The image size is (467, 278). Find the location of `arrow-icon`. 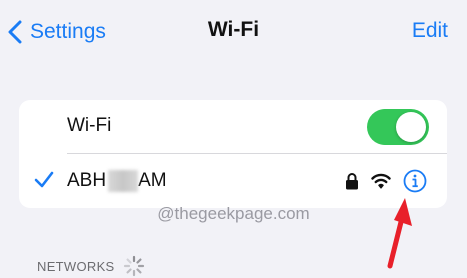

arrow-icon is located at coordinates (399, 233).